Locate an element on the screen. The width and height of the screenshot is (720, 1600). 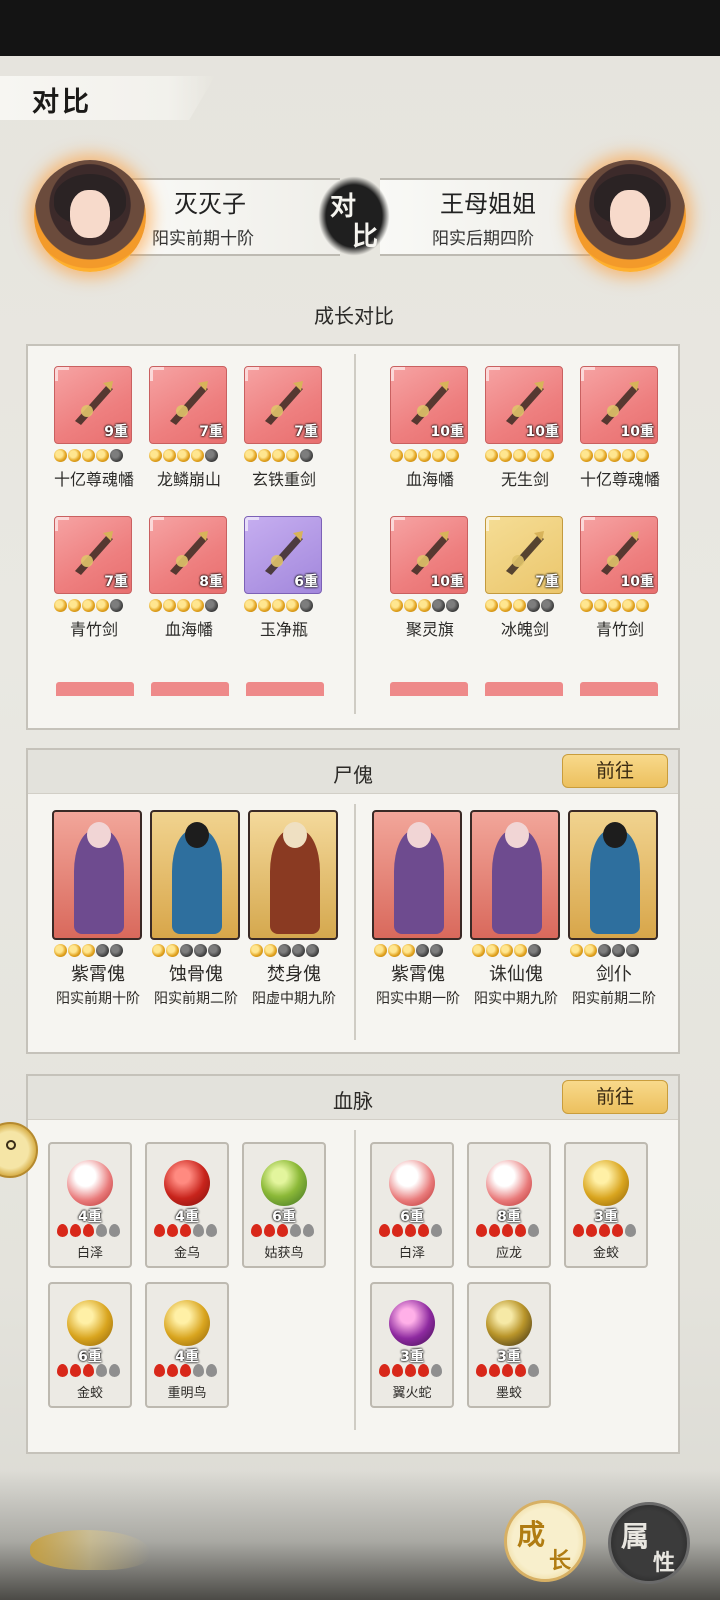
item-slot: 7重 青竹剑 is located at coordinates (94, 578).